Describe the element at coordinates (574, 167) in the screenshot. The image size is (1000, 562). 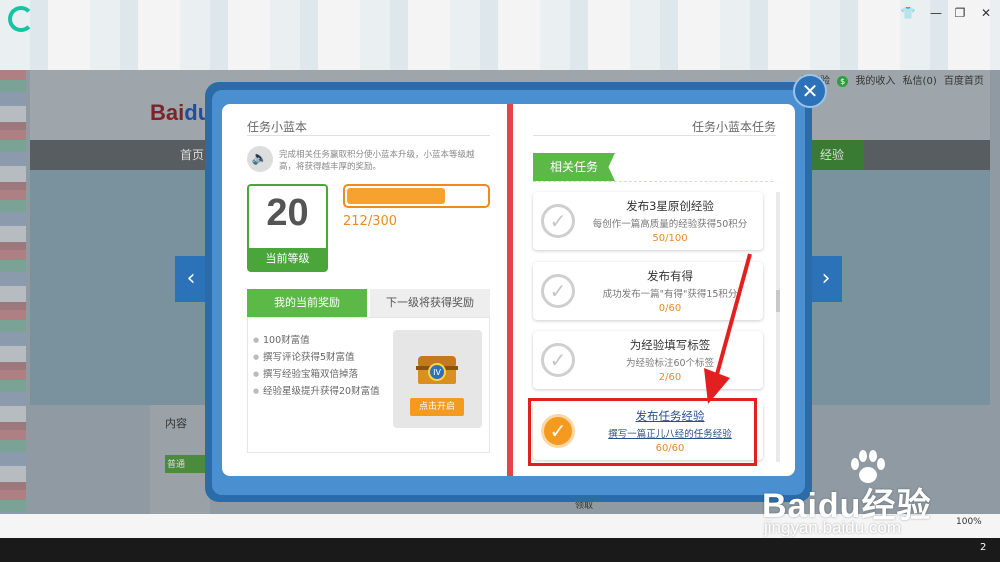
I see `related-tasks-tag: 相关任务` at that location.